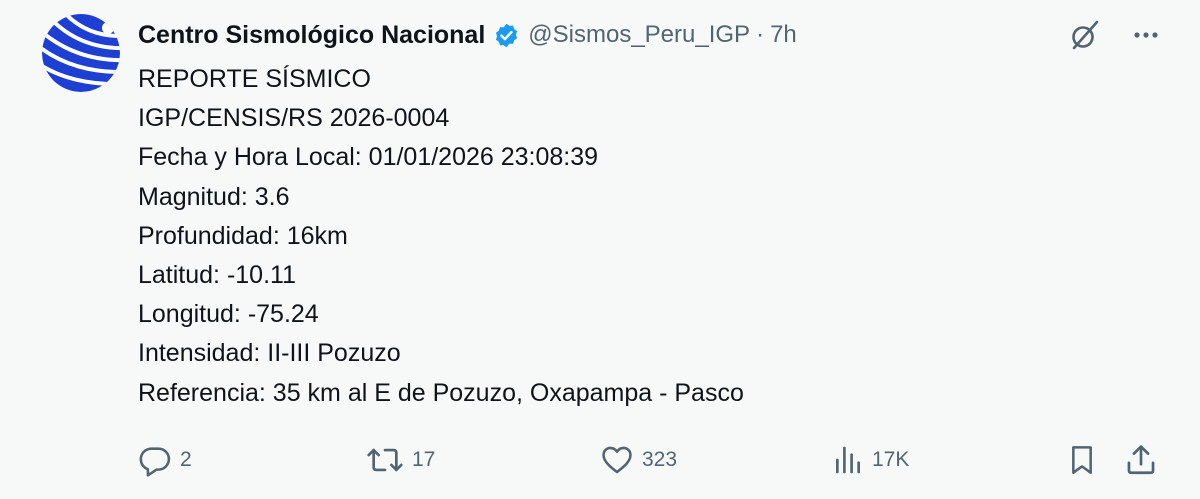  Describe the element at coordinates (311, 35) in the screenshot. I see `author-name: Centro Sismológico Nacional` at that location.